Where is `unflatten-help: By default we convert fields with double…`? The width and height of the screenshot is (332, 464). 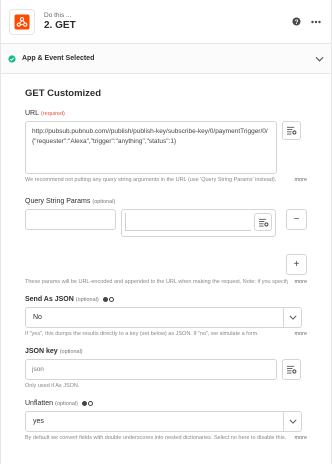 unflatten-help: By default we convert fields with double… is located at coordinates (166, 438).